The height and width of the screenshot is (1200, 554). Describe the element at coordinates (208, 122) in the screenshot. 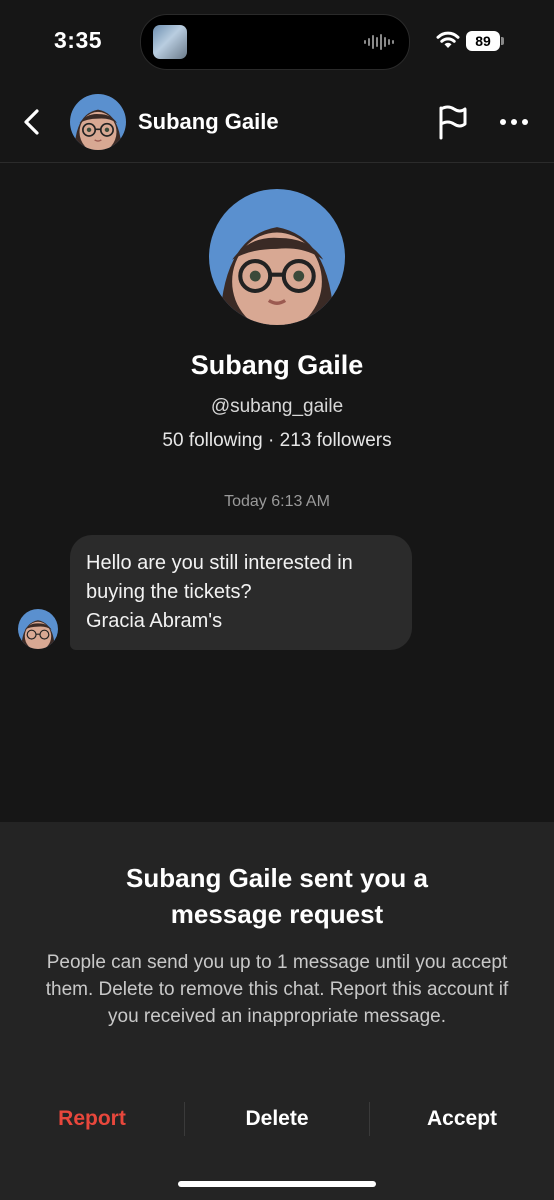

I see `header-name: Subang Gaile` at that location.